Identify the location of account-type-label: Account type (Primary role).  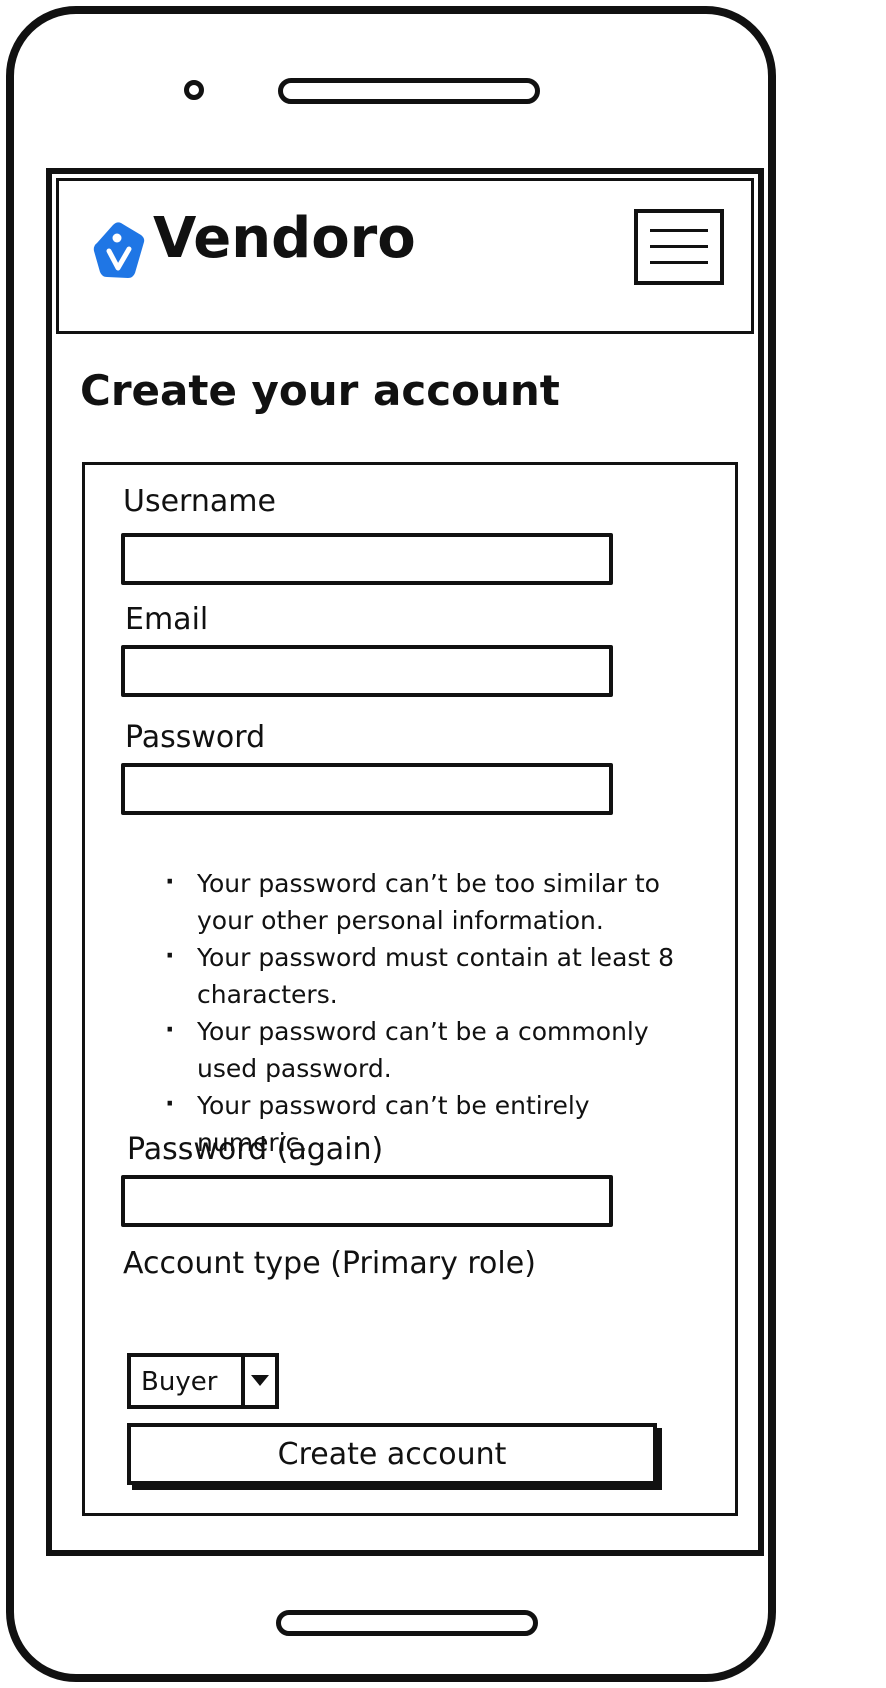
(329, 1263).